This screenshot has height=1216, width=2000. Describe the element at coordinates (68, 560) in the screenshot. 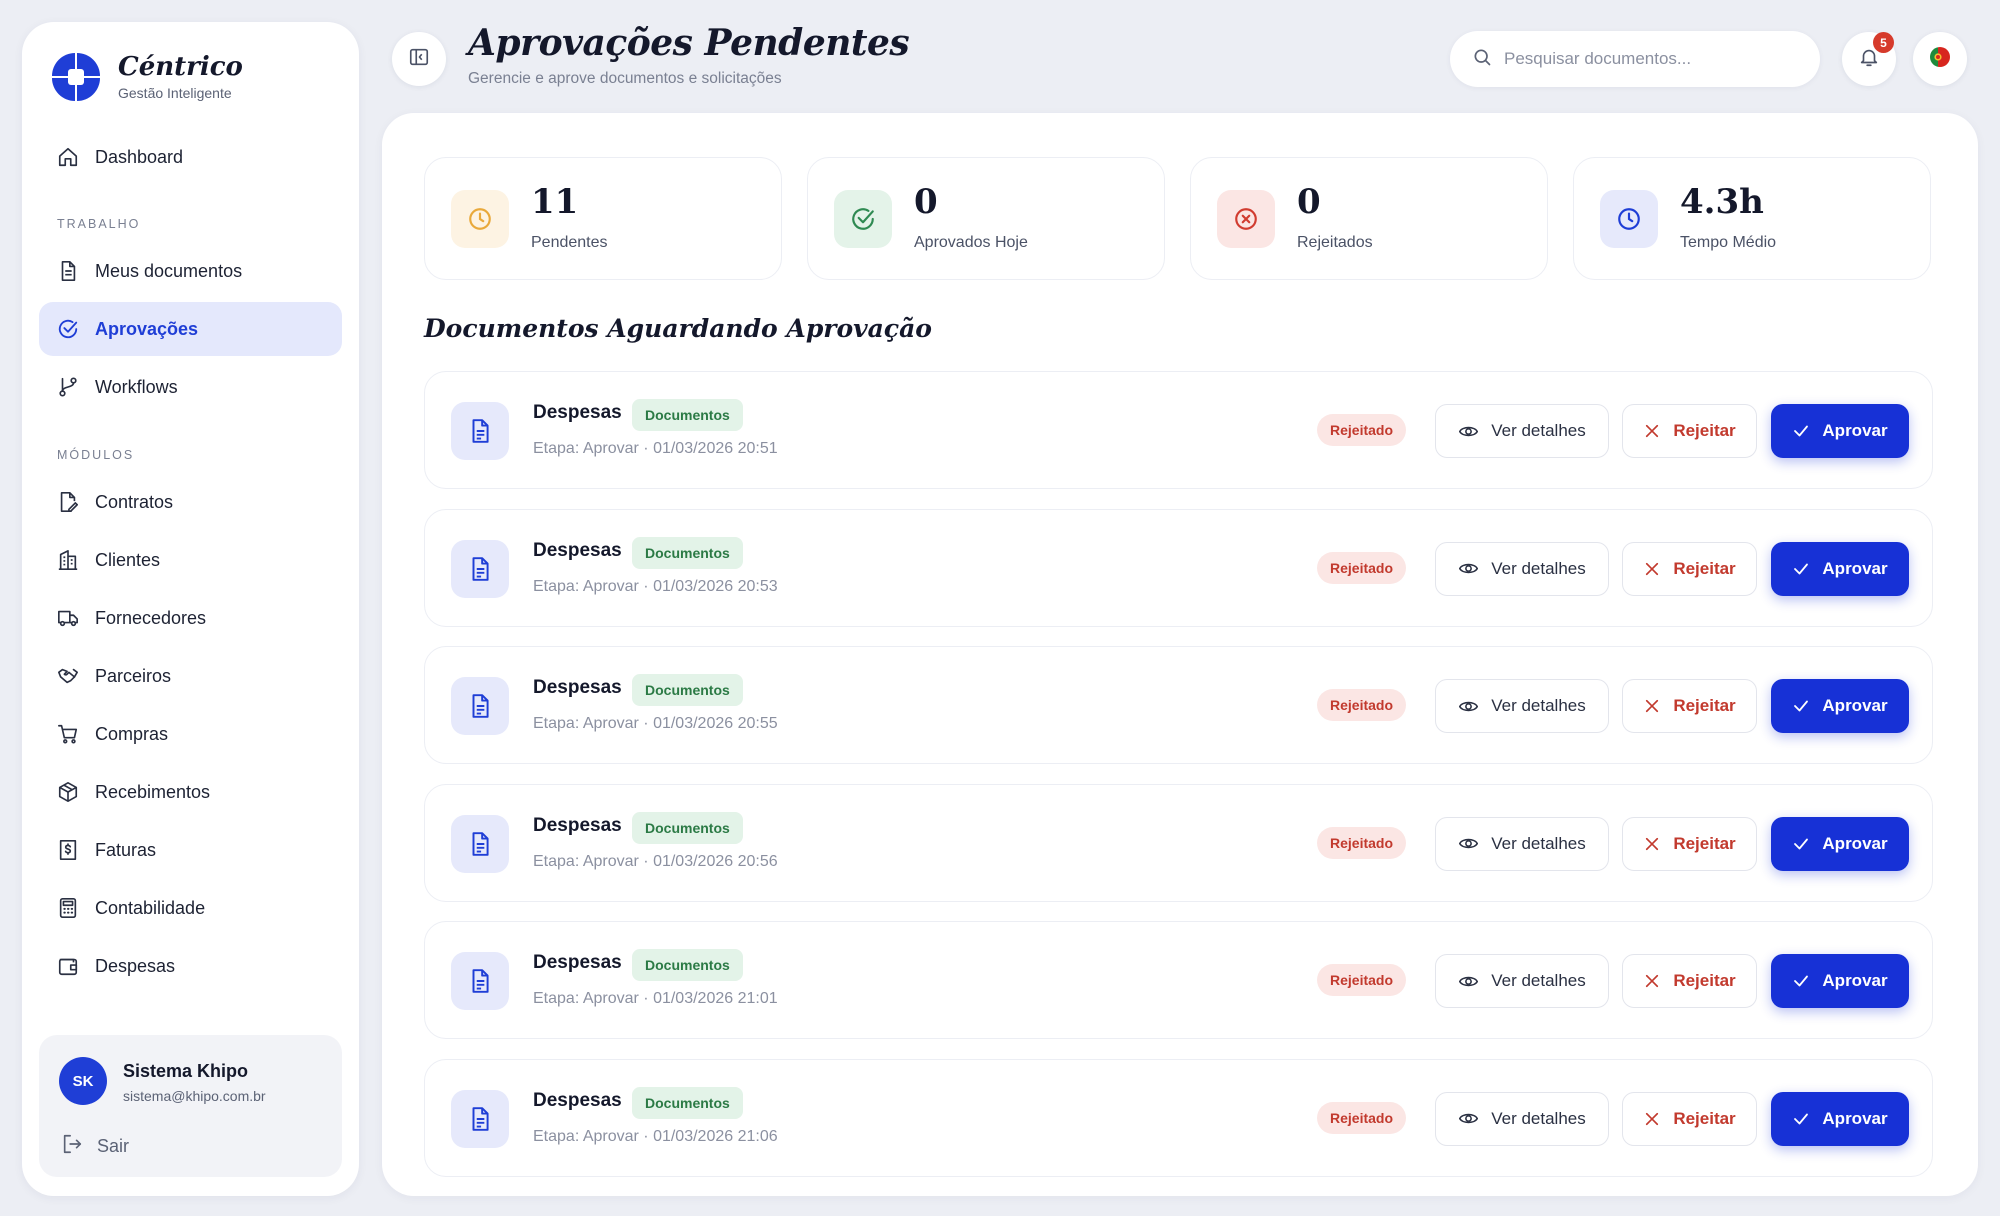

I see `building-icon` at that location.